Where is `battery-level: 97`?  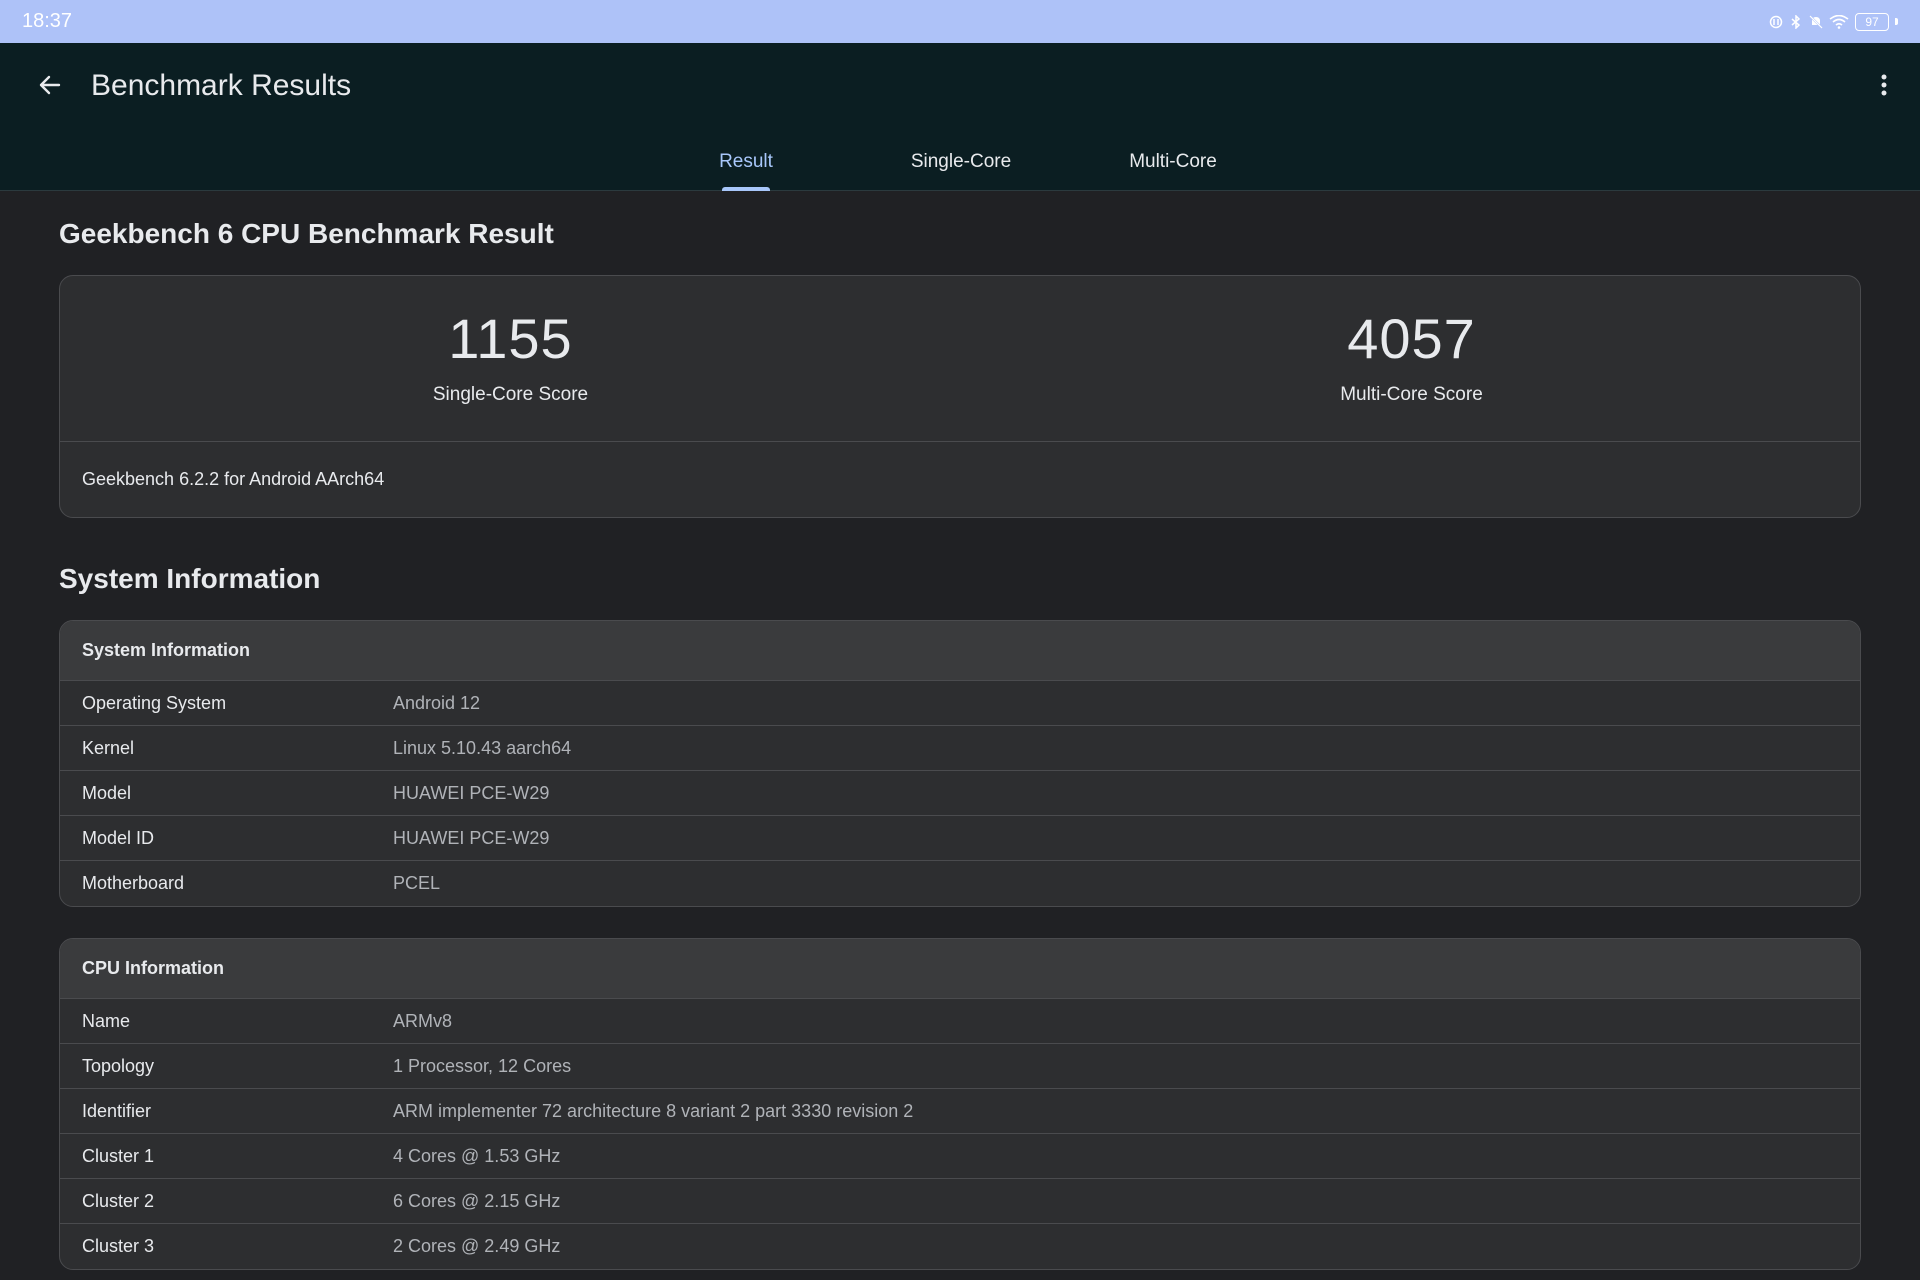
battery-level: 97 is located at coordinates (1872, 21).